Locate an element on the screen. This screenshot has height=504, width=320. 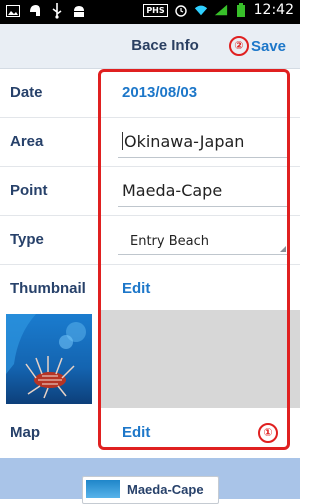
status-bar: PHS 12:42 is located at coordinates (150, 12).